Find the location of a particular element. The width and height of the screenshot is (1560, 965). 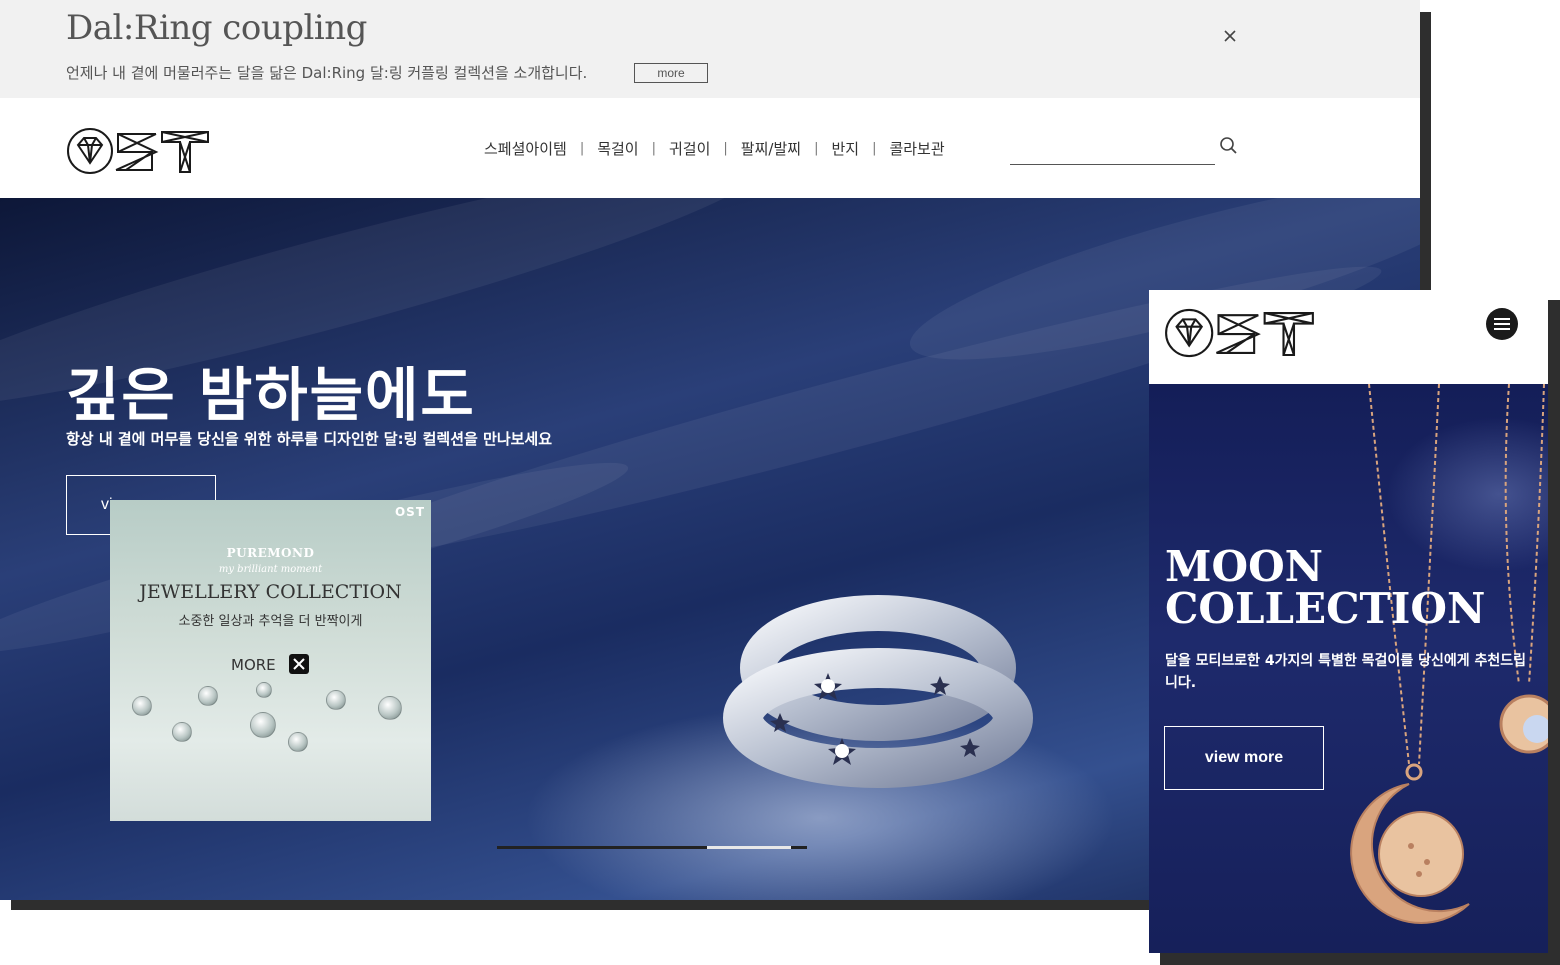

main-menu: 스페셜아이템 | 목걸이 | 귀걸이 | 팔찌/발찌 | 반지 | 콜라보관 is located at coordinates (714, 148).